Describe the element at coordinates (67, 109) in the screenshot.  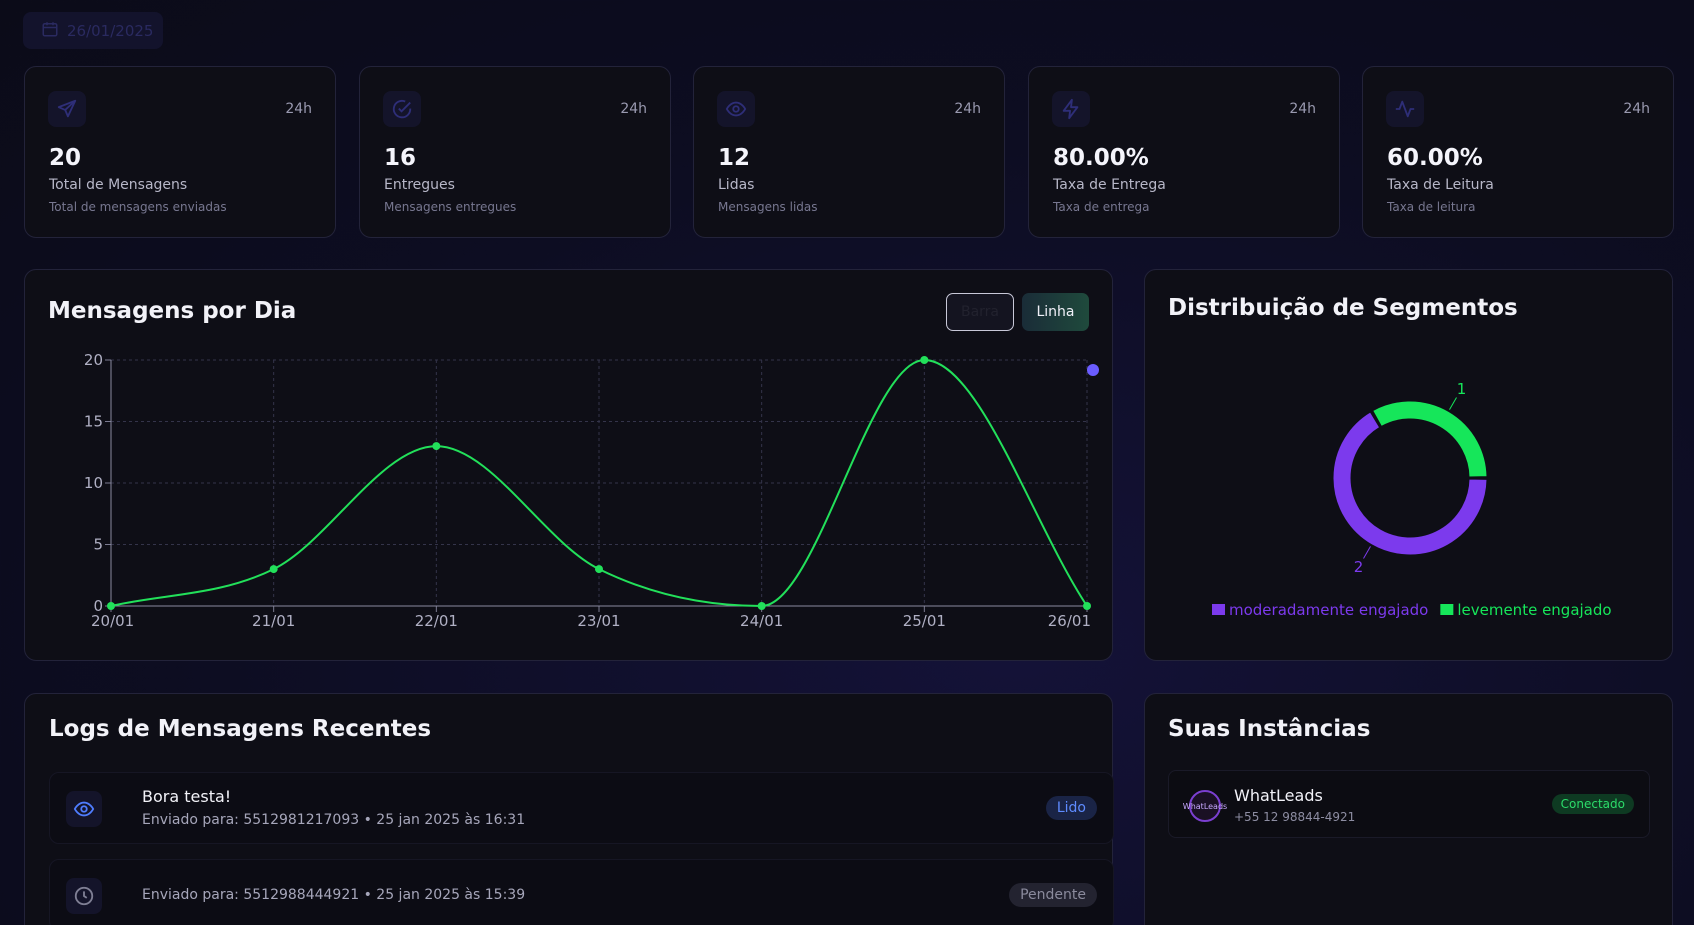
I see `send-icon` at that location.